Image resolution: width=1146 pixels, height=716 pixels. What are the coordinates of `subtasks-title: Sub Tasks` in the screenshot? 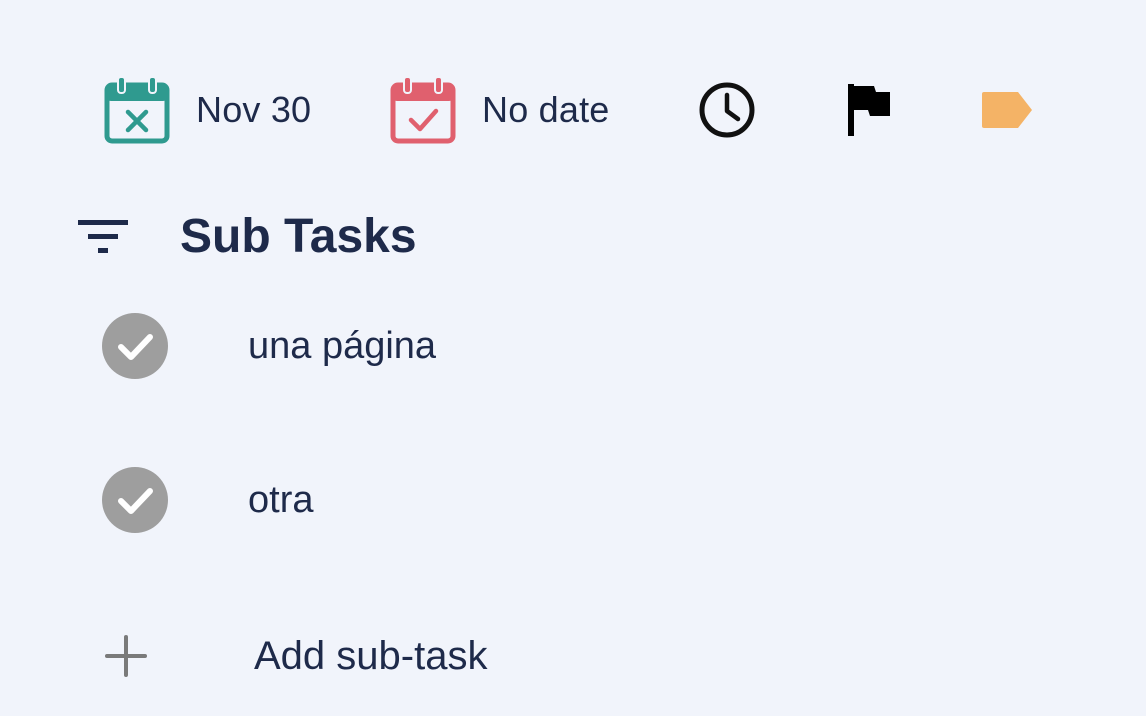 It's located at (298, 236).